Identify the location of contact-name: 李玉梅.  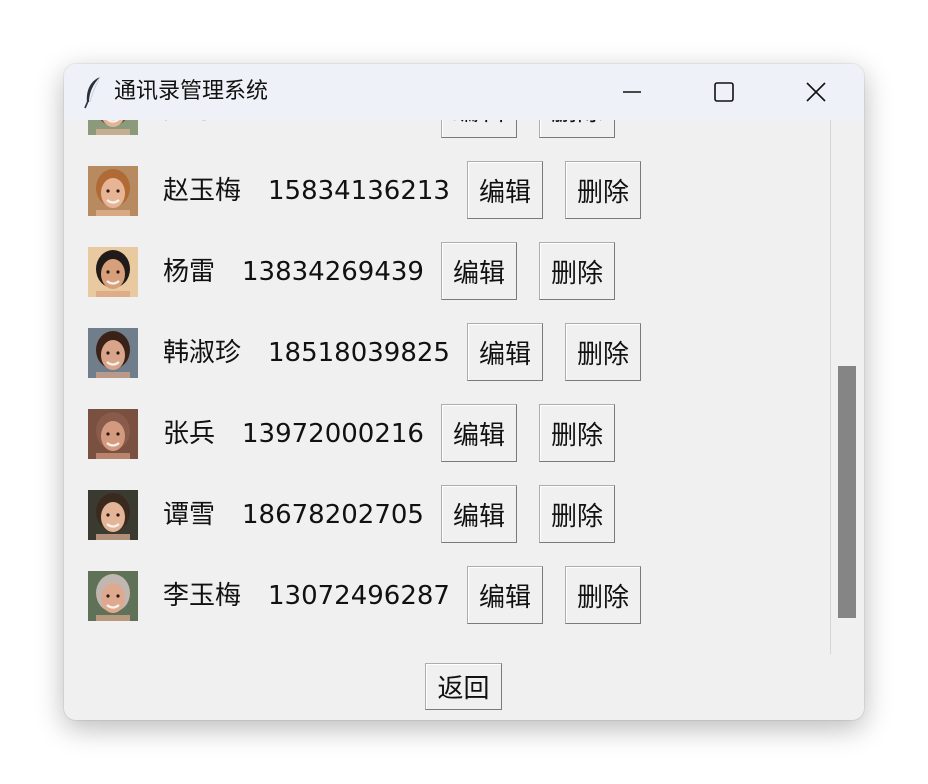
(202, 596).